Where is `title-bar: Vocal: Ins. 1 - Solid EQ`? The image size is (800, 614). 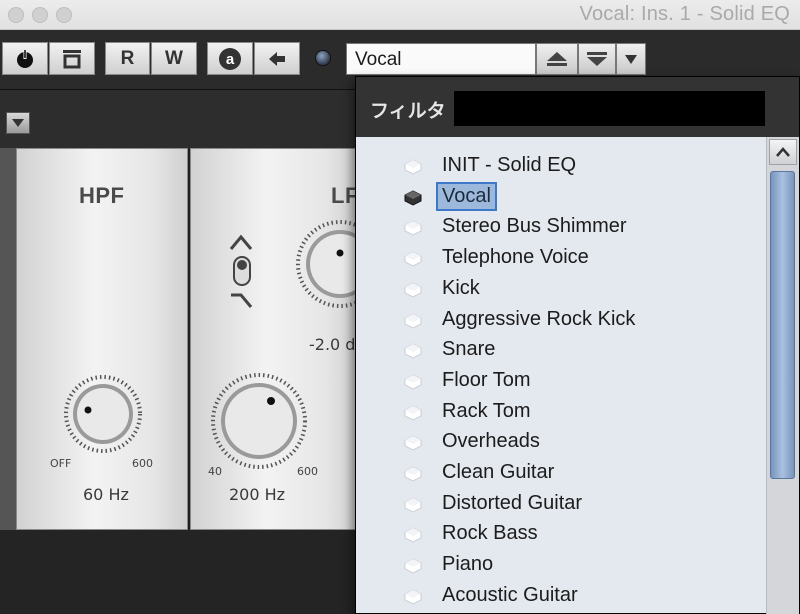
title-bar: Vocal: Ins. 1 - Solid EQ is located at coordinates (400, 15).